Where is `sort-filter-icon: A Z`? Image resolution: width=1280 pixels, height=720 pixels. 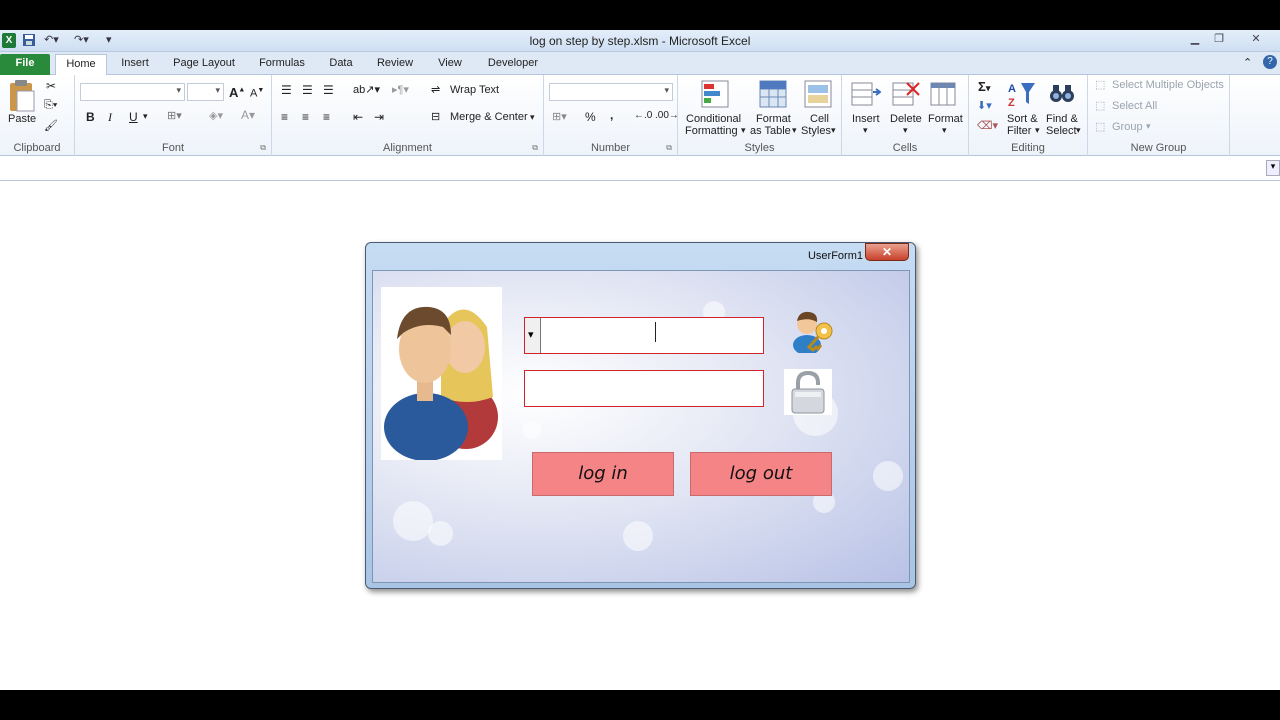 sort-filter-icon: A Z is located at coordinates (1022, 94).